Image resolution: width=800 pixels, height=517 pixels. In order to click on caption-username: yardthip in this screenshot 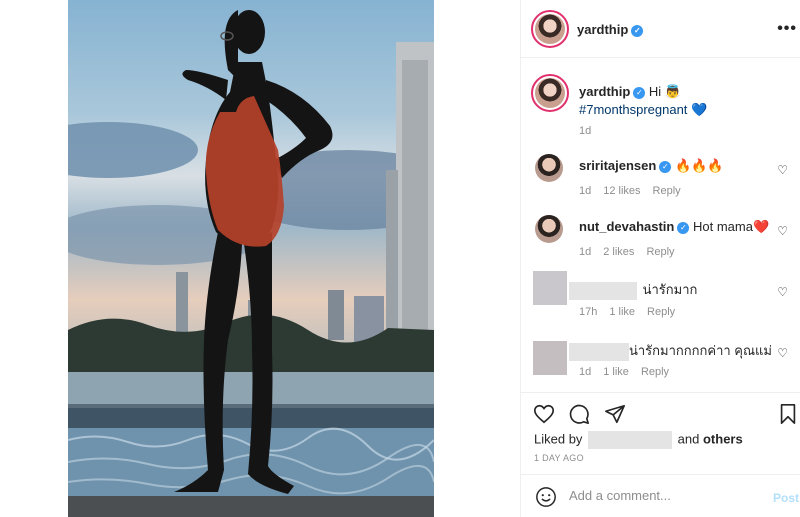, I will do `click(604, 91)`.